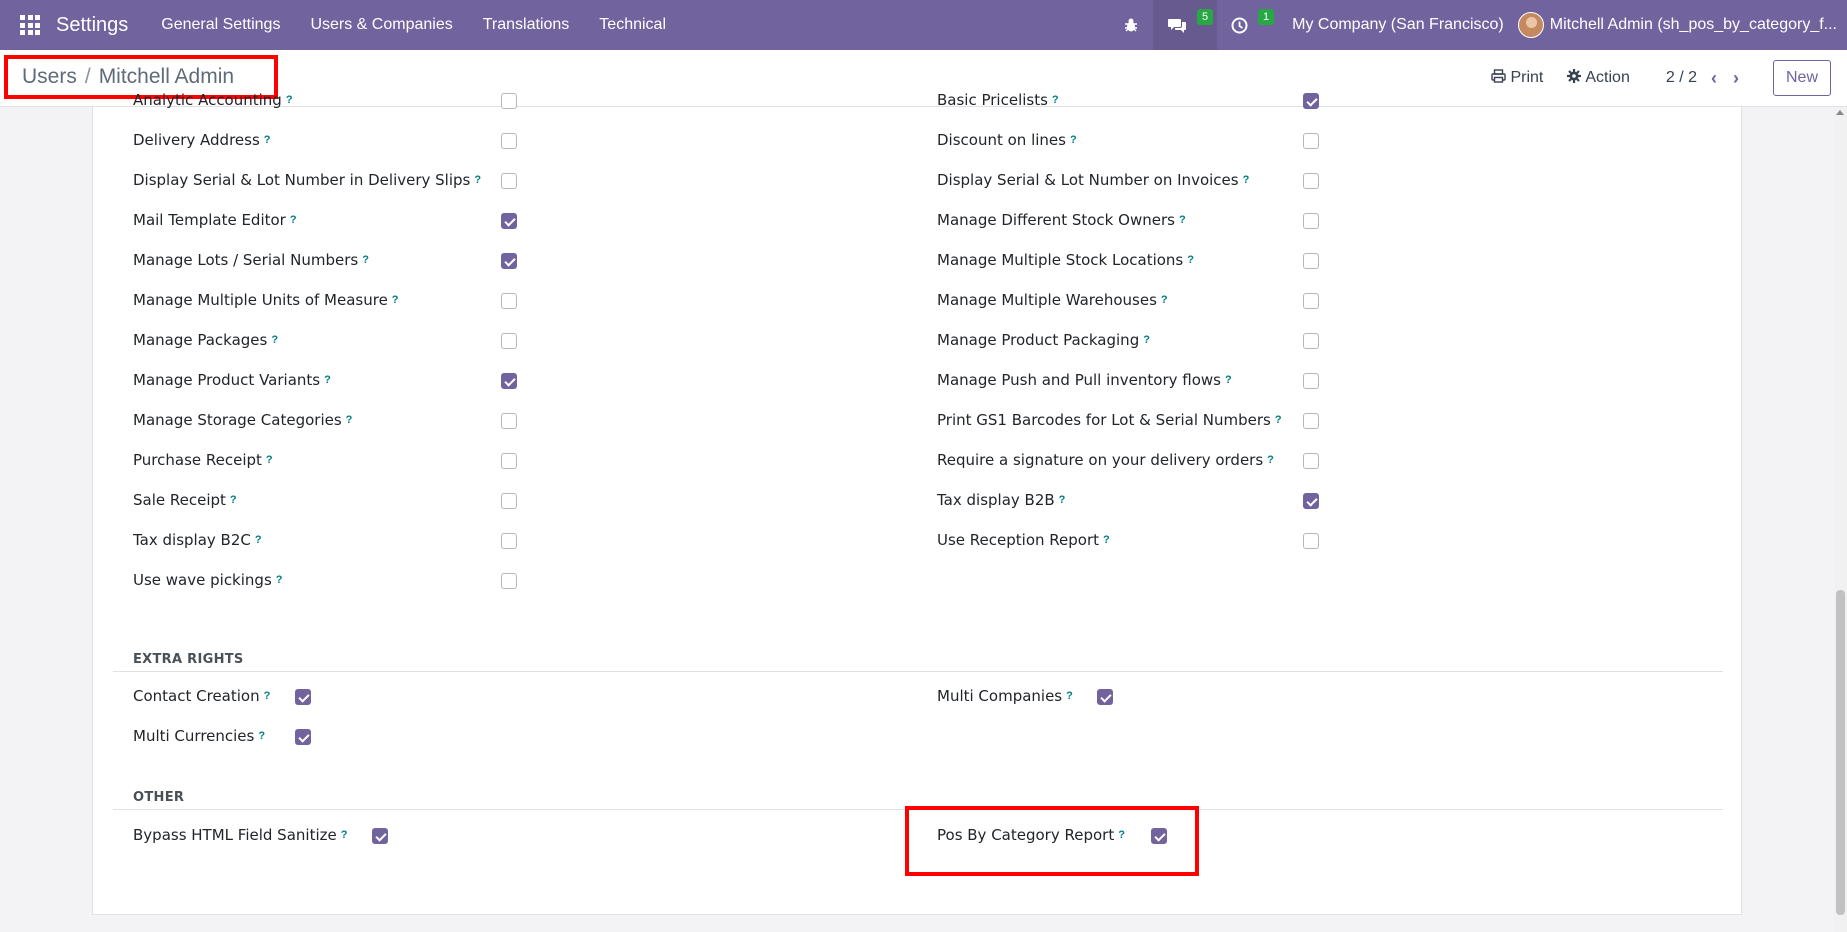 The width and height of the screenshot is (1847, 932). What do you see at coordinates (1607, 77) in the screenshot?
I see `action-label: Action` at bounding box center [1607, 77].